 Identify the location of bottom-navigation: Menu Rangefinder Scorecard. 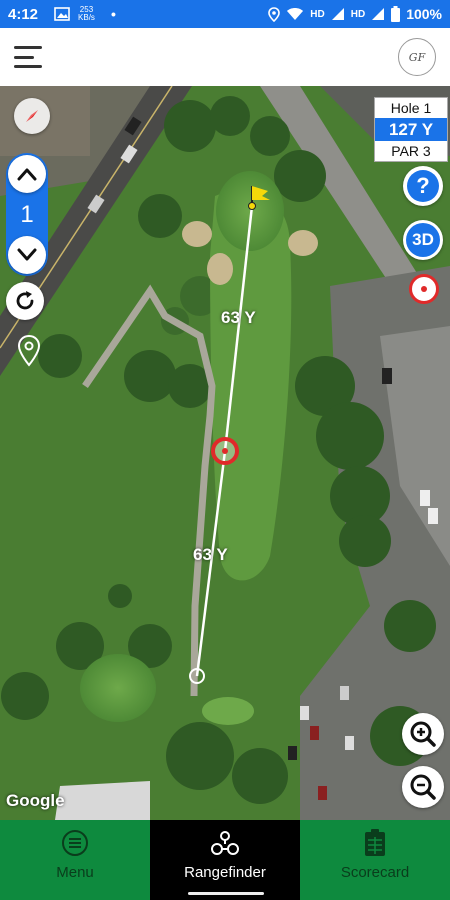
(225, 860).